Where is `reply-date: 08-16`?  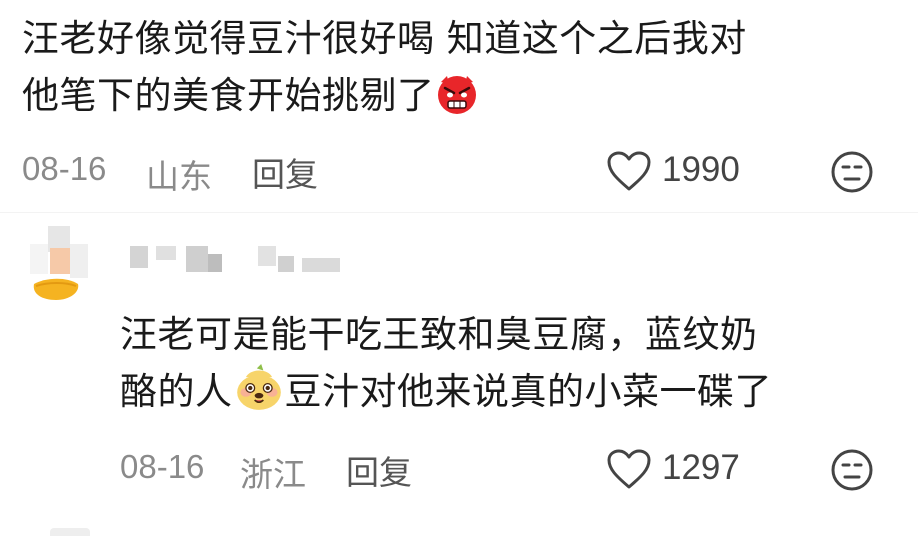
reply-date: 08-16 is located at coordinates (162, 466).